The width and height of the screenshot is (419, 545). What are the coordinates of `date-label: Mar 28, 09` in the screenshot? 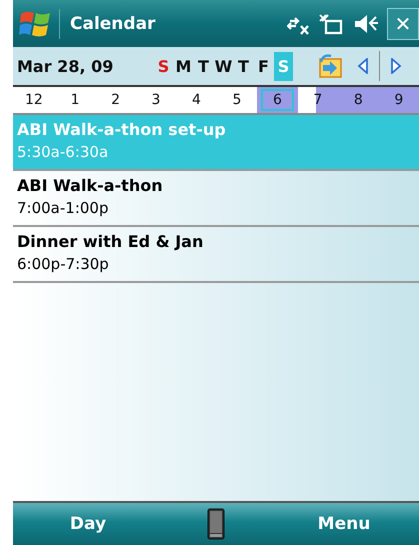 It's located at (65, 66).